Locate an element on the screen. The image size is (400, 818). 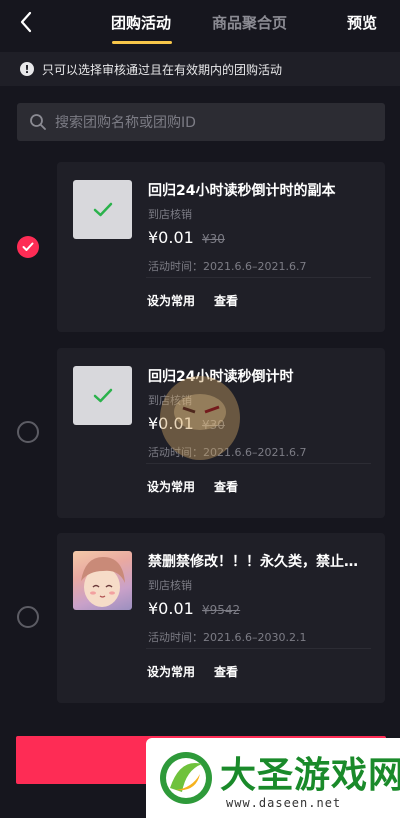
activity-title: 回归24小时读秒倒计时的副本 is located at coordinates (242, 191).